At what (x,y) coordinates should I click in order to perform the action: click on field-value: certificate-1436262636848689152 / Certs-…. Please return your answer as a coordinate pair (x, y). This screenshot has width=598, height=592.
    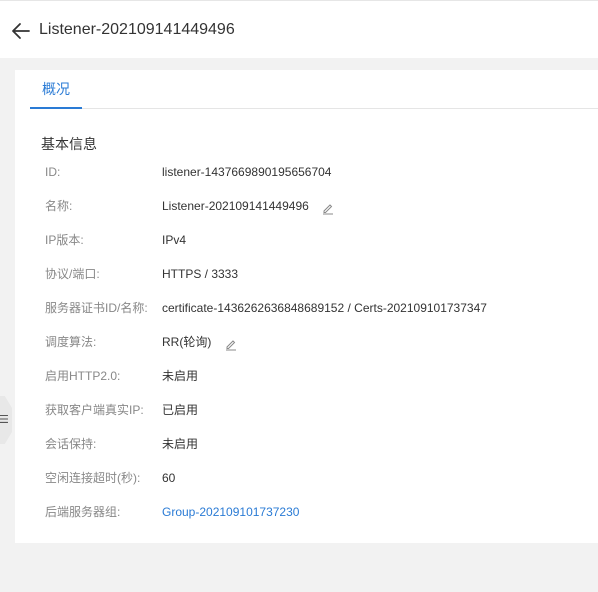
    Looking at the image, I should click on (324, 308).